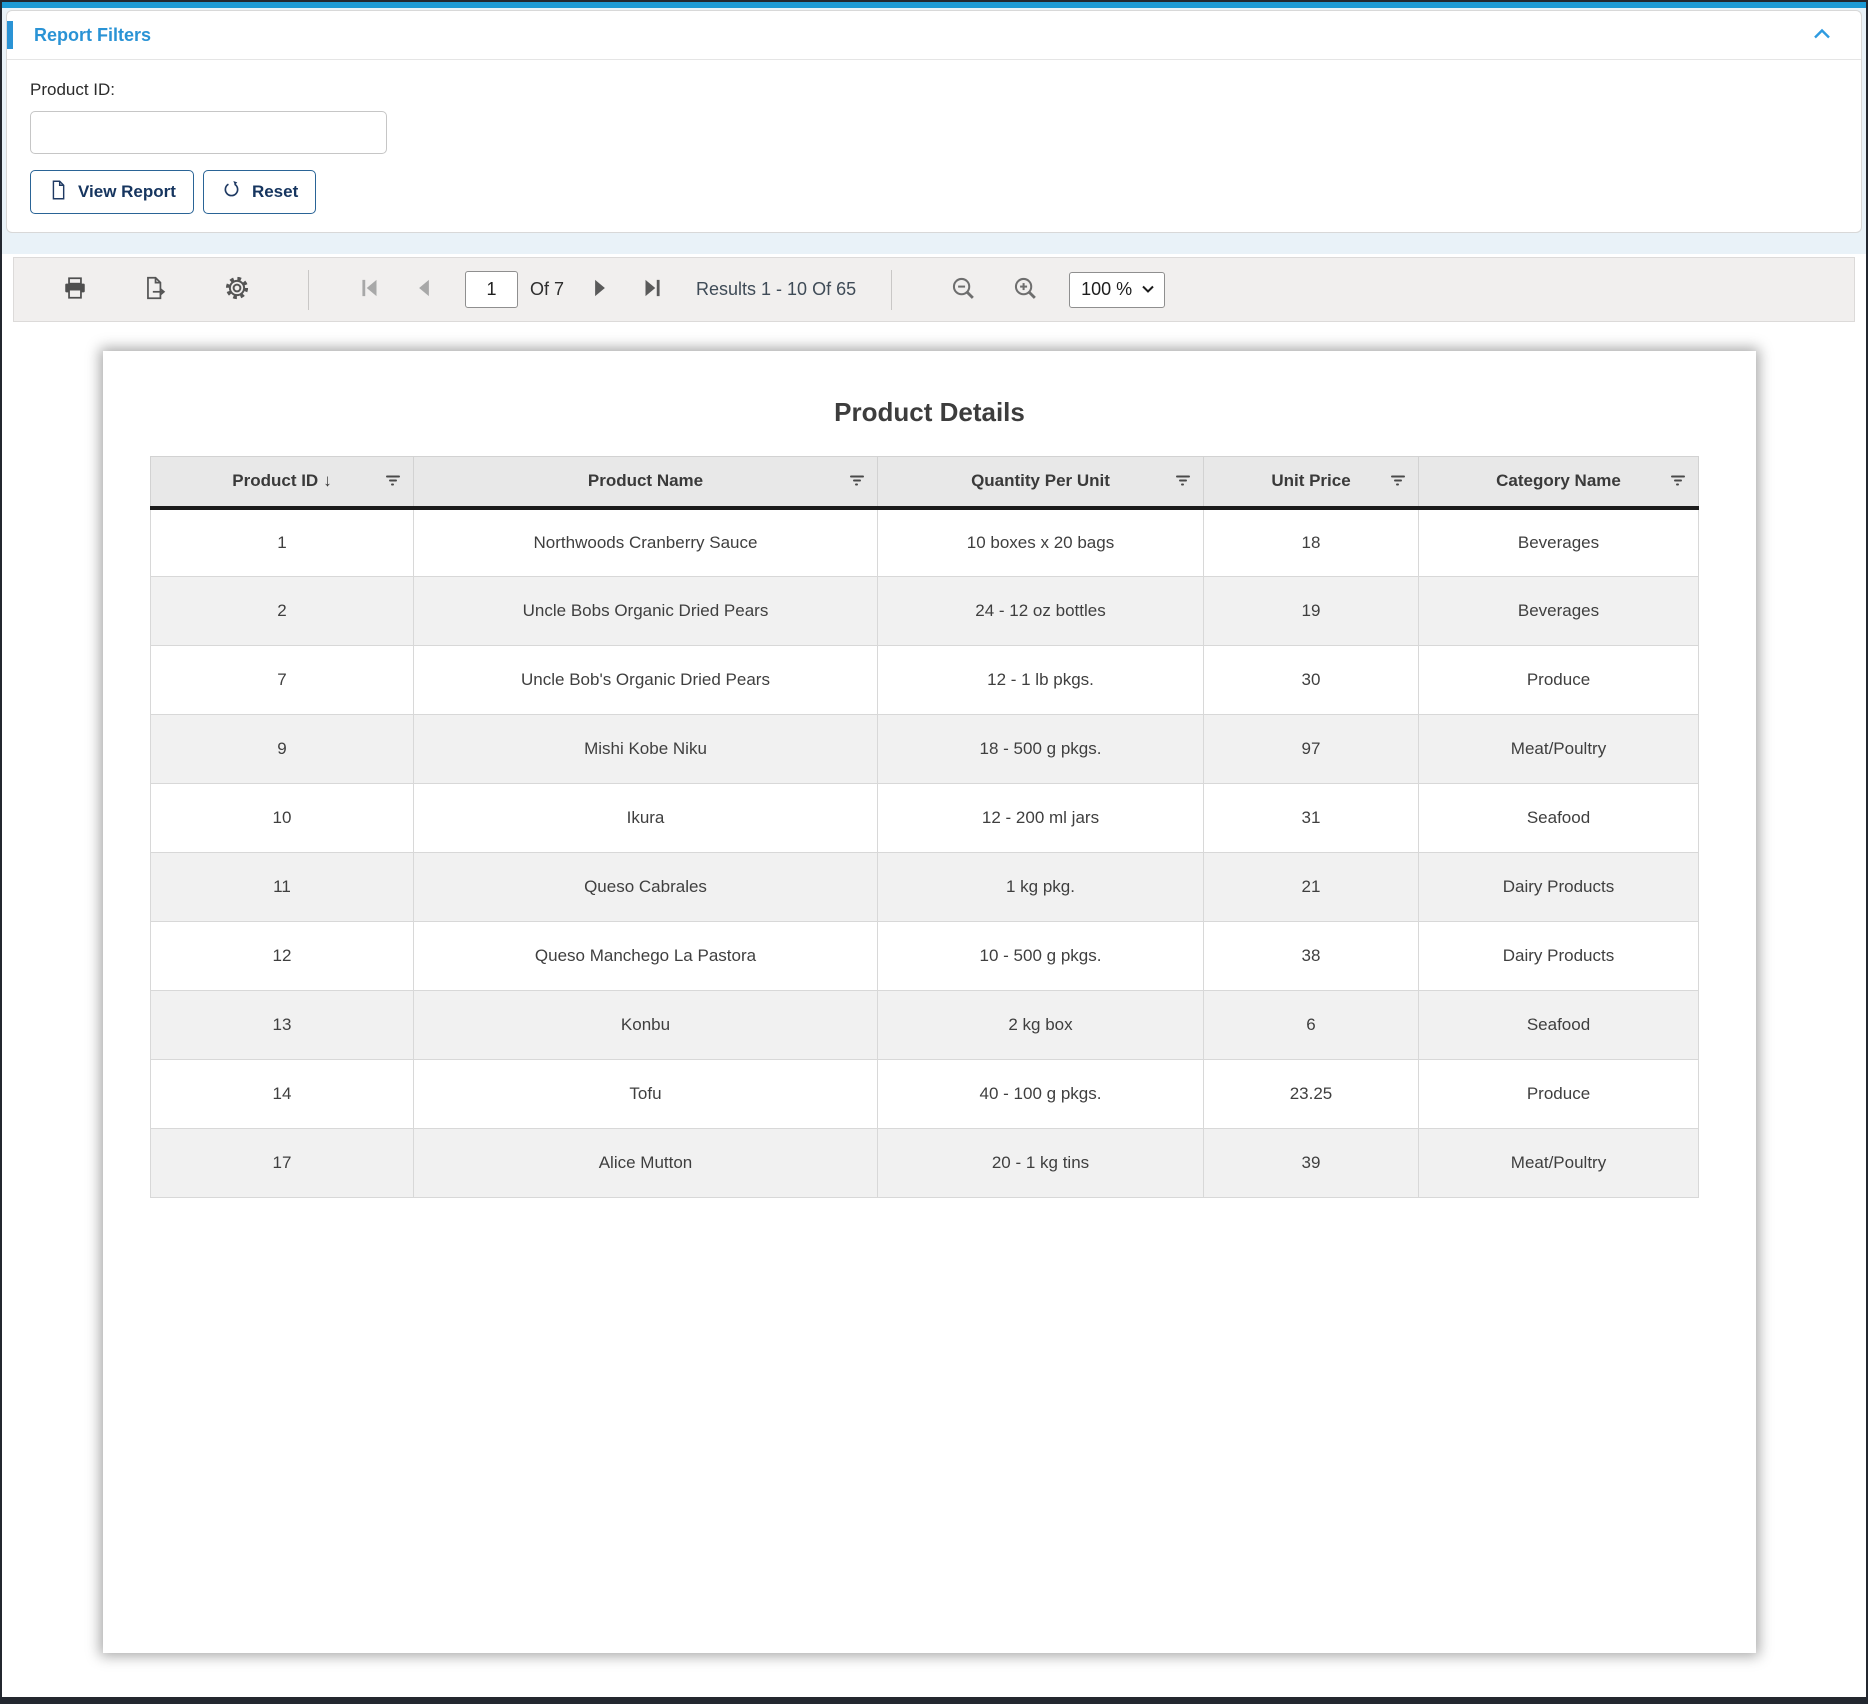  I want to click on page-number-input, so click(491, 289).